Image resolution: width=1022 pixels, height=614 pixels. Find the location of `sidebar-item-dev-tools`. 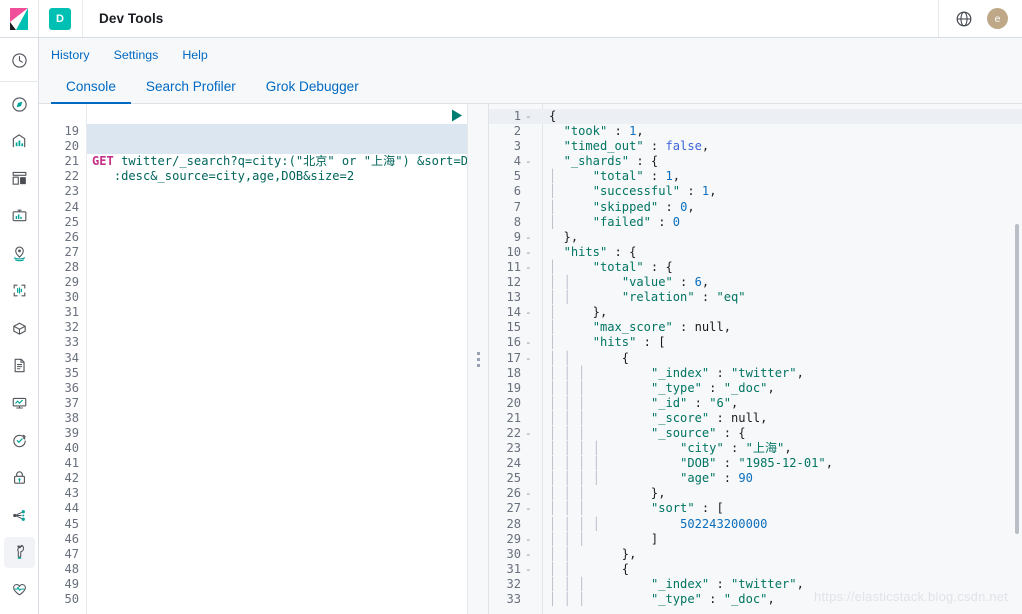

sidebar-item-dev-tools is located at coordinates (19, 553).